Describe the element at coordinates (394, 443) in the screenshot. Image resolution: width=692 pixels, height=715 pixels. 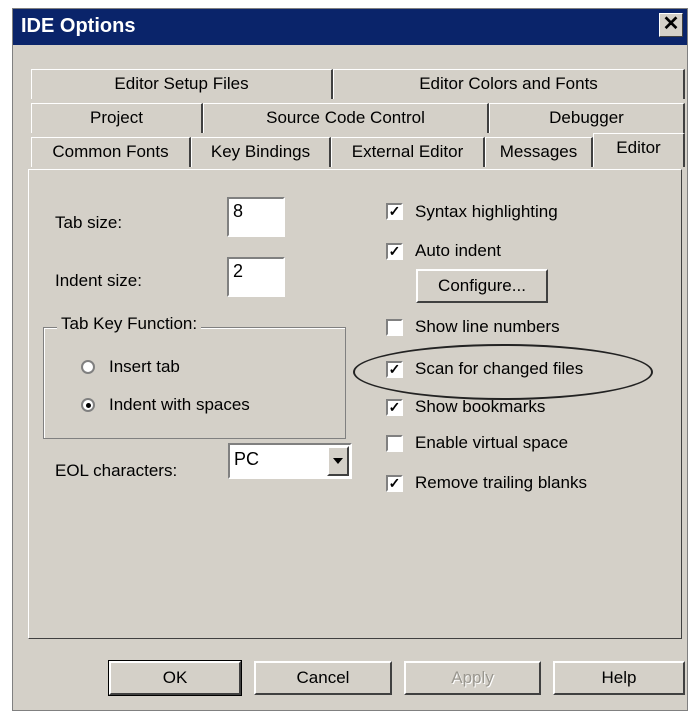
I see `enable-virtual-space-checkbox` at that location.